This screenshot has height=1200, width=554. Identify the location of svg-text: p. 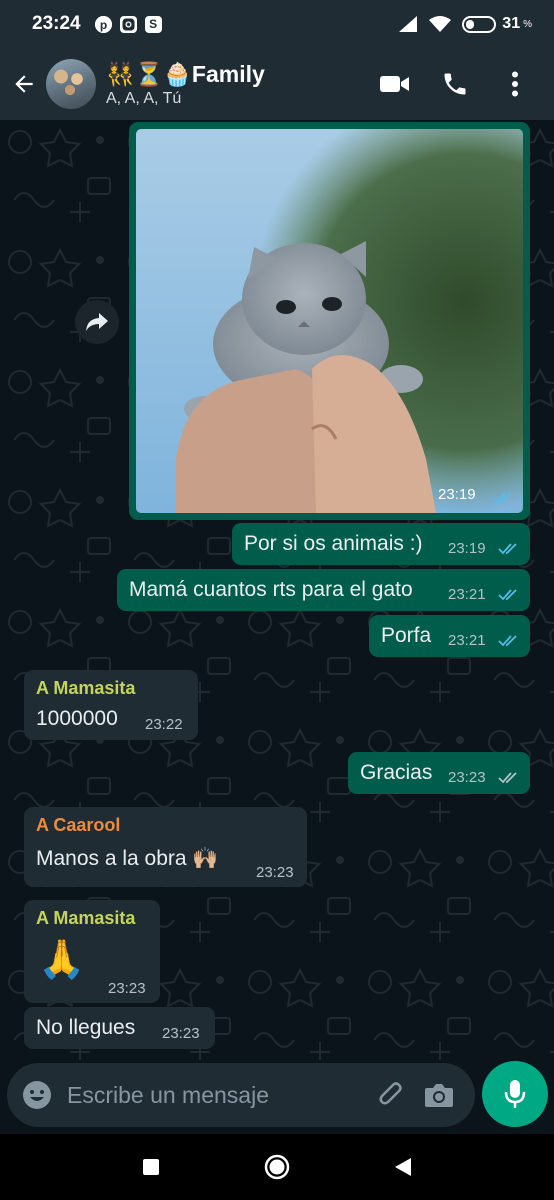
(102, 25).